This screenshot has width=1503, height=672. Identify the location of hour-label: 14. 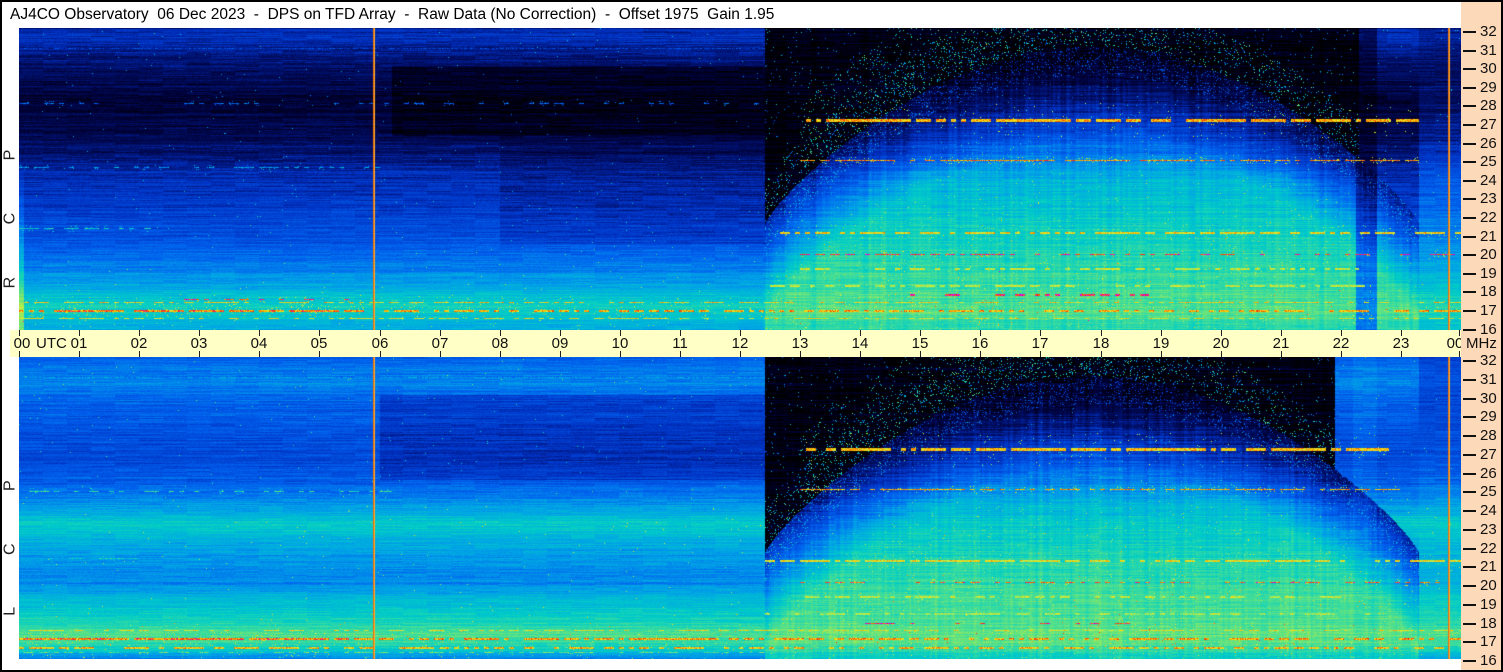
(860, 343).